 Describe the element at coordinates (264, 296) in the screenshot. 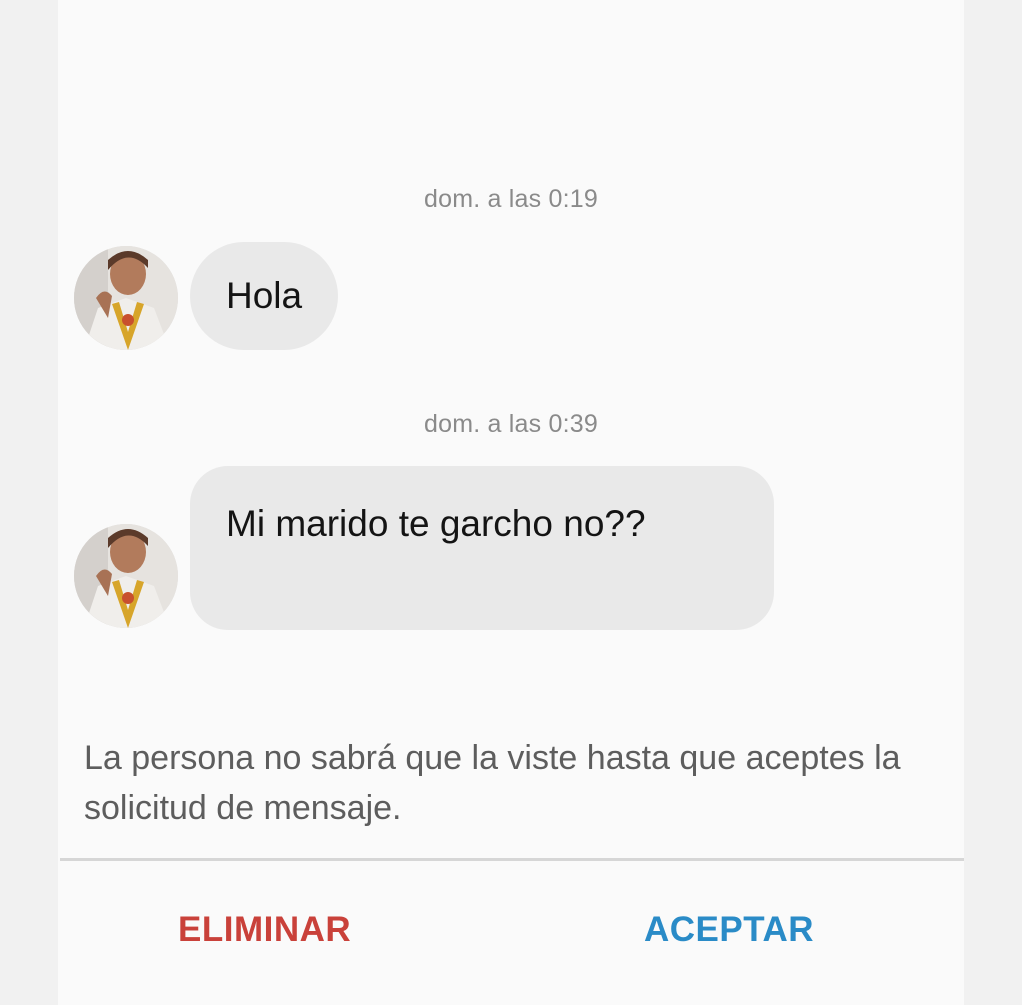

I see `message-bubble: Hola` at that location.